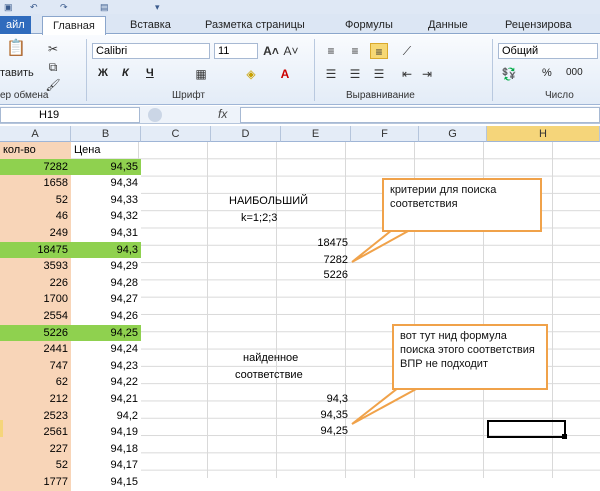 The image size is (600, 491). I want to click on header-qty: кол-во, so click(35, 150).